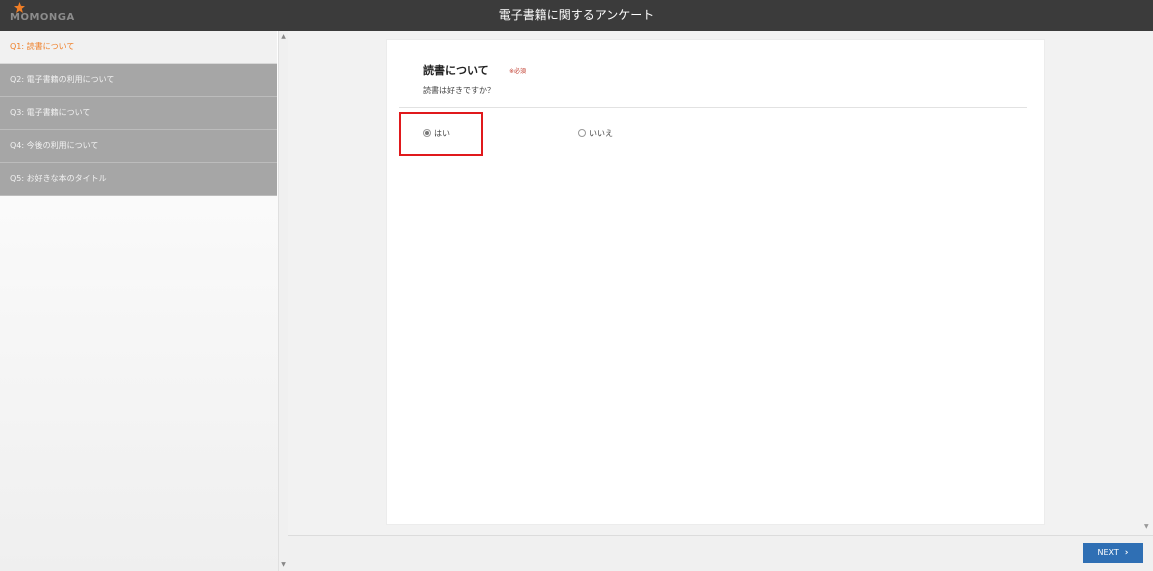 This screenshot has height=571, width=1153. I want to click on divider, so click(713, 107).